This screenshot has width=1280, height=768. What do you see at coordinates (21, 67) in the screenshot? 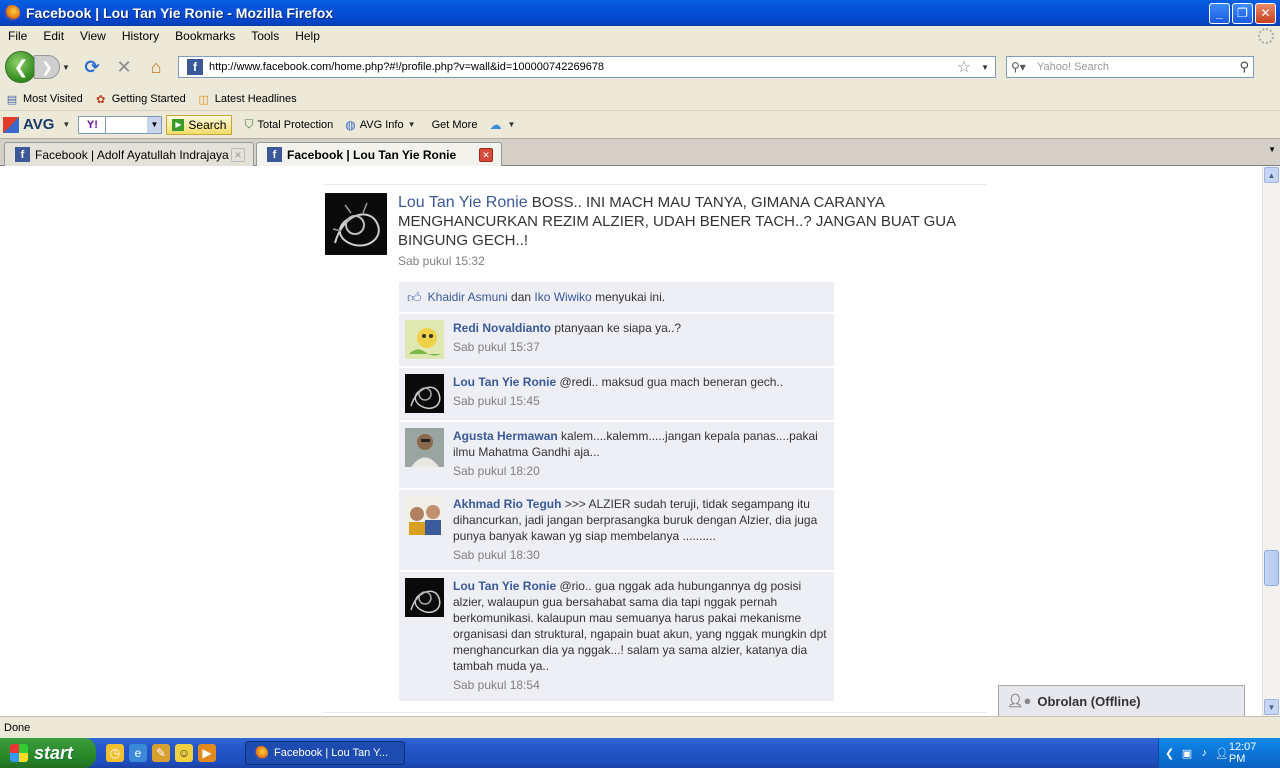
I see `back-button: ❮` at bounding box center [21, 67].